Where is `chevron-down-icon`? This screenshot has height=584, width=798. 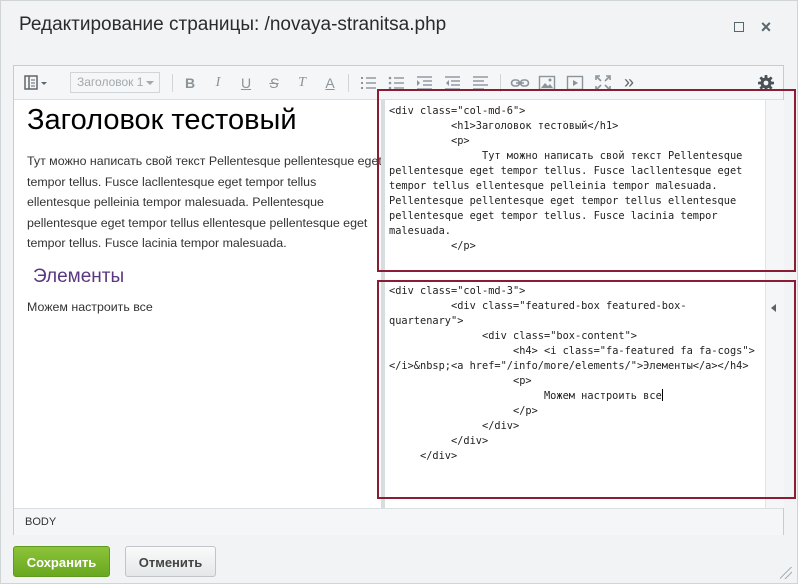
chevron-down-icon is located at coordinates (150, 83).